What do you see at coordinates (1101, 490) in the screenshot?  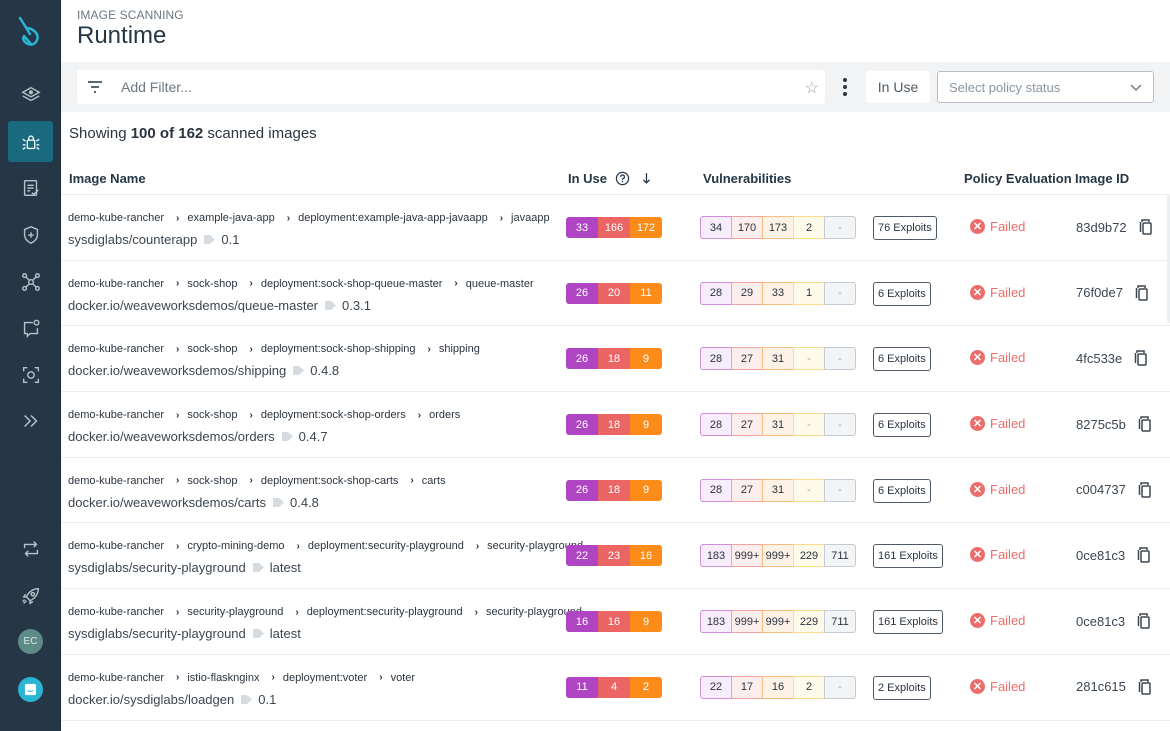 I see `image-id-value: c004737` at bounding box center [1101, 490].